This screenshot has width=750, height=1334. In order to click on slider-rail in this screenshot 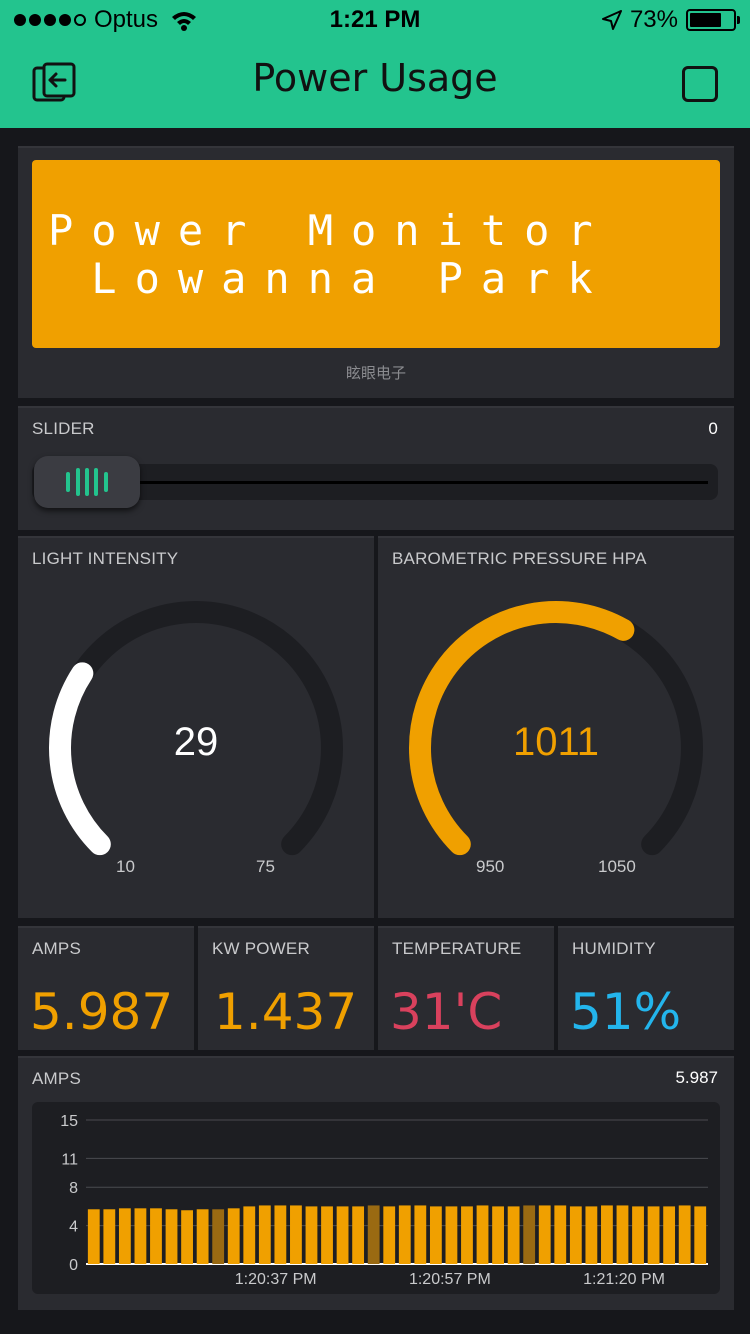, I will do `click(420, 482)`.